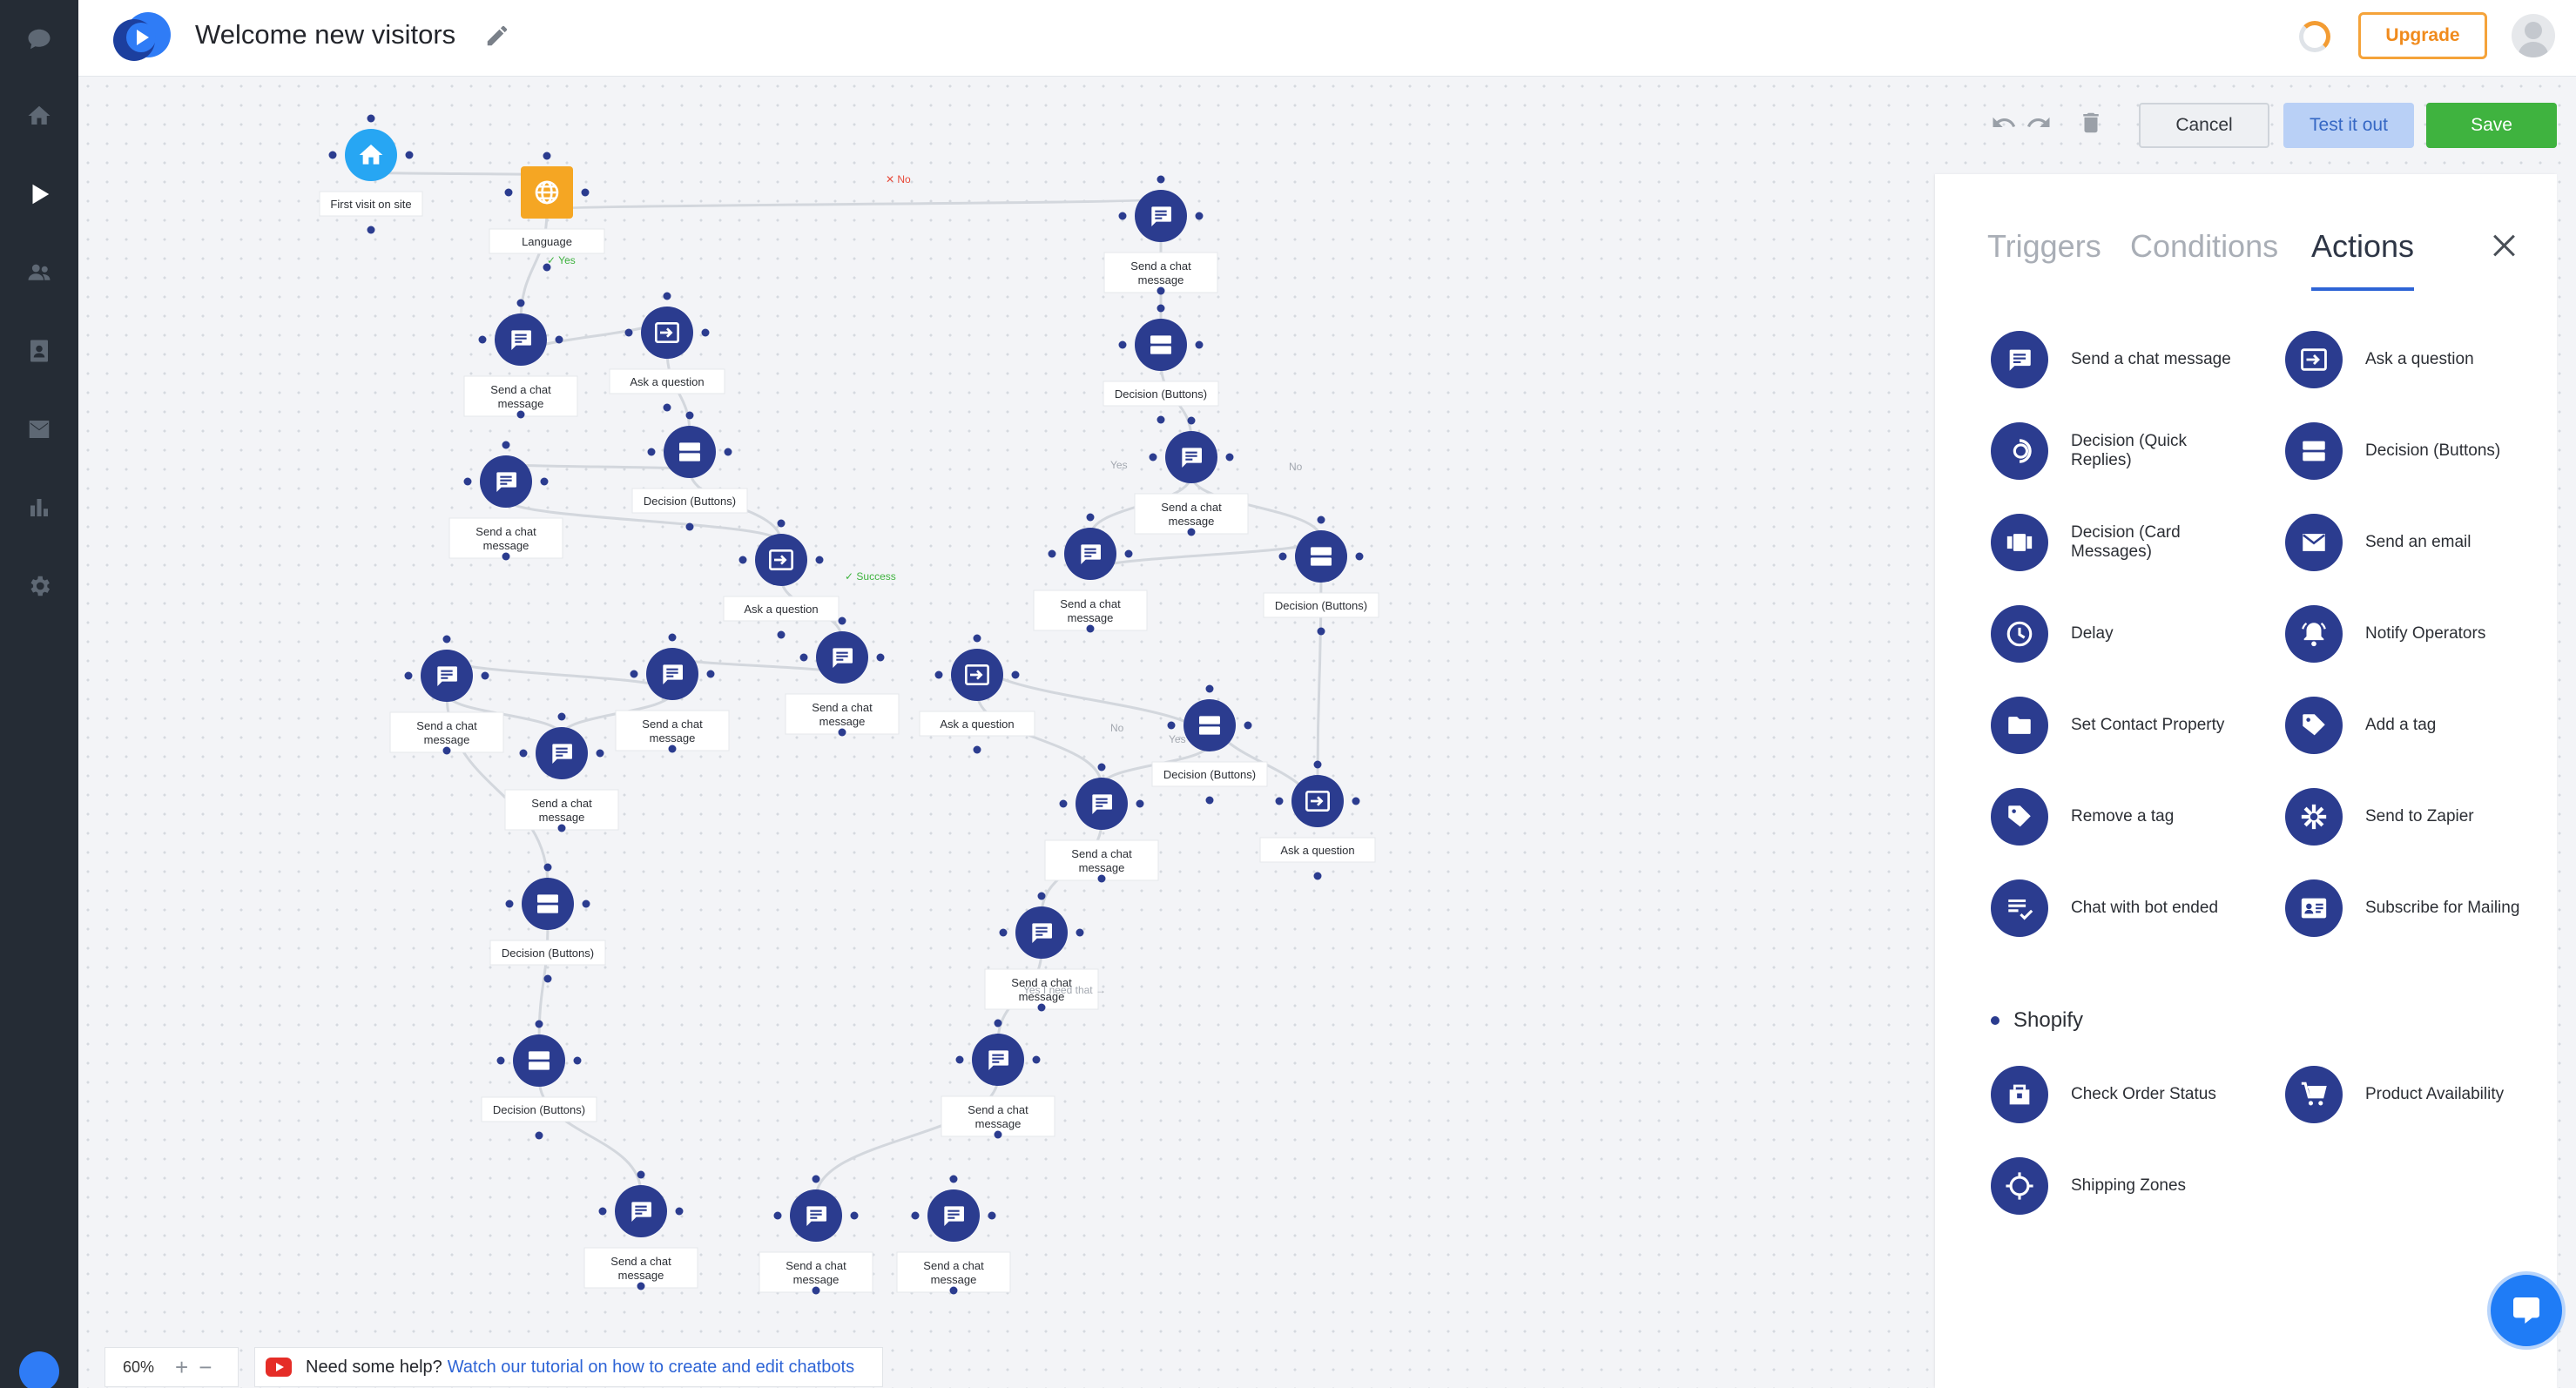  I want to click on action-send-to-zapier: Send to Zapier, so click(2408, 817).